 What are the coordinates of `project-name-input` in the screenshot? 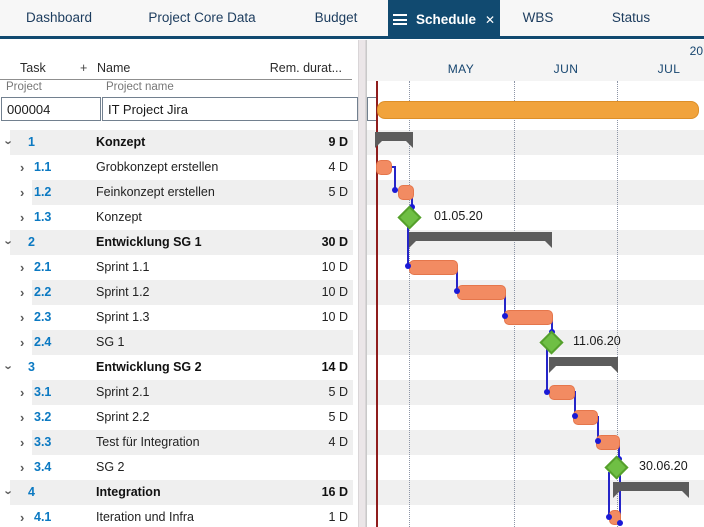 It's located at (230, 109).